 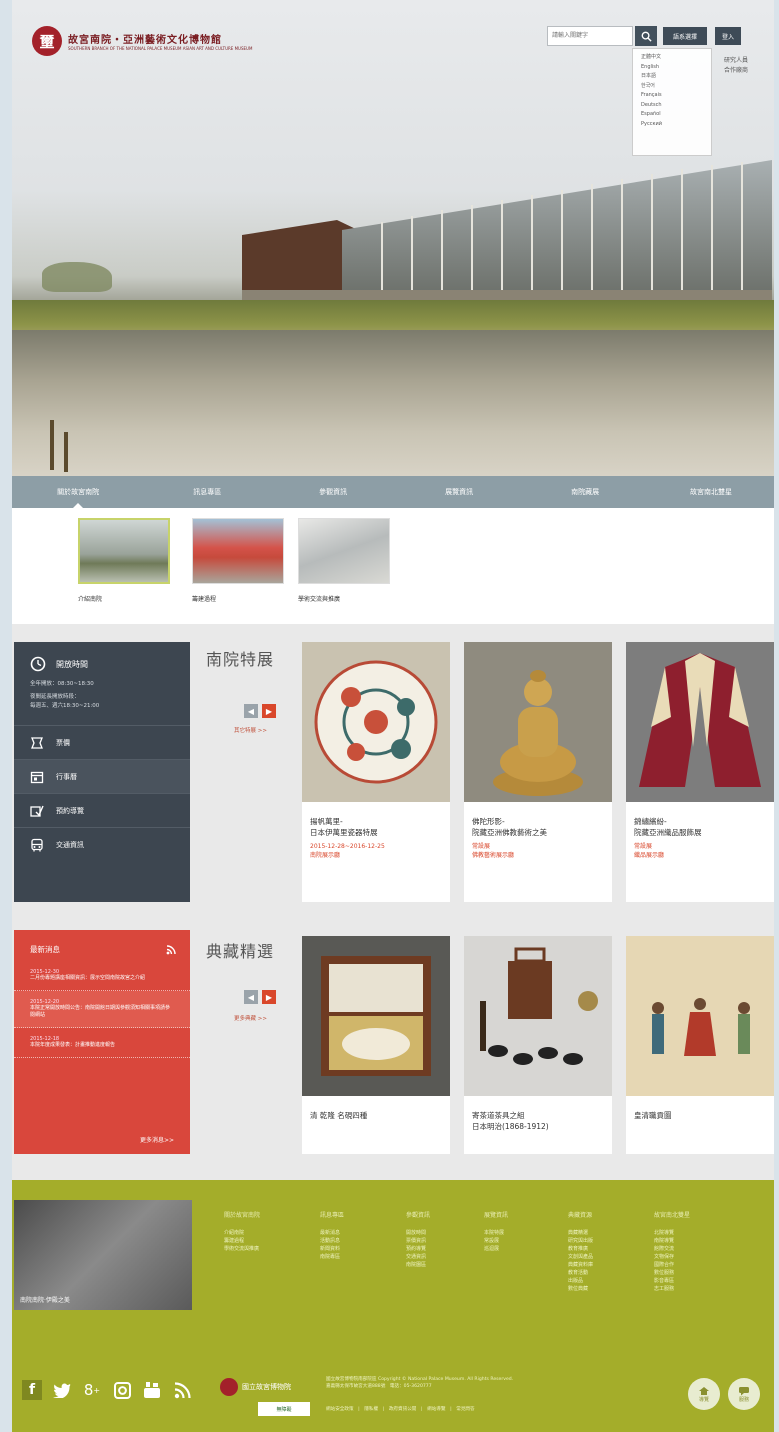 What do you see at coordinates (242, 1241) in the screenshot?
I see `footer-link: 籌建過程` at bounding box center [242, 1241].